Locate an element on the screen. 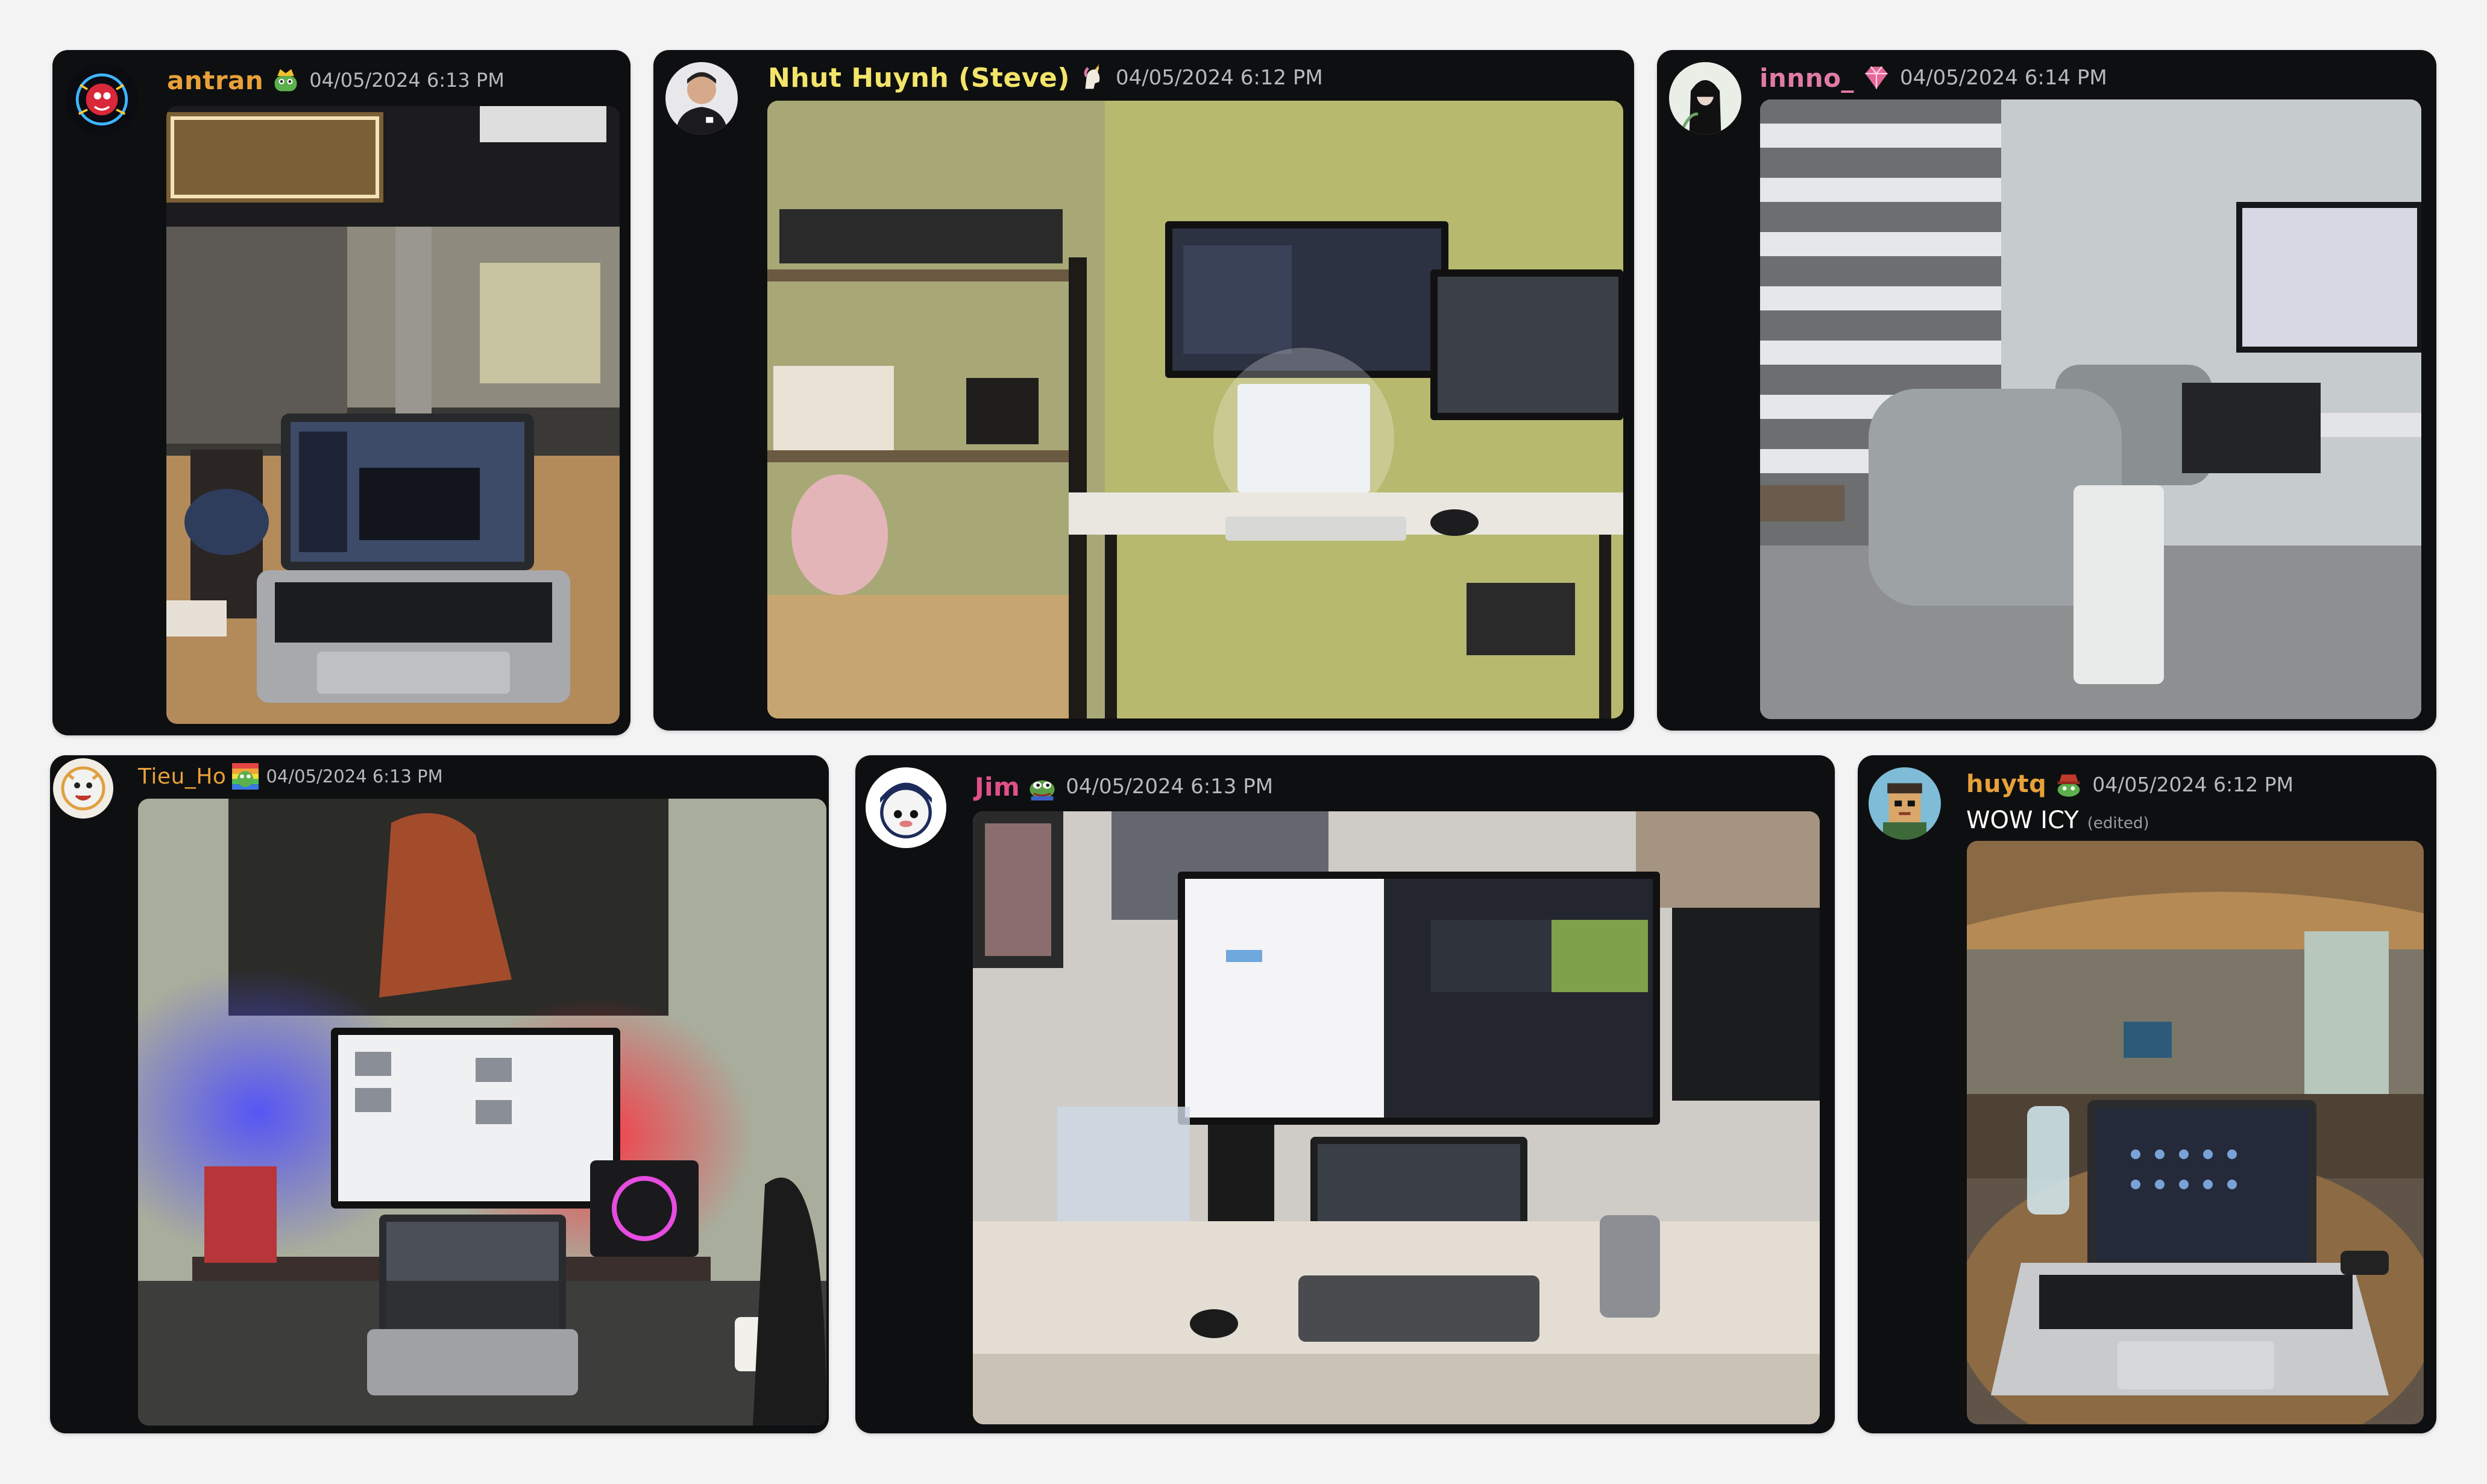 This screenshot has height=1484, width=2487. message-header: innno_ 04/05/2024 6:14 PM is located at coordinates (1933, 78).